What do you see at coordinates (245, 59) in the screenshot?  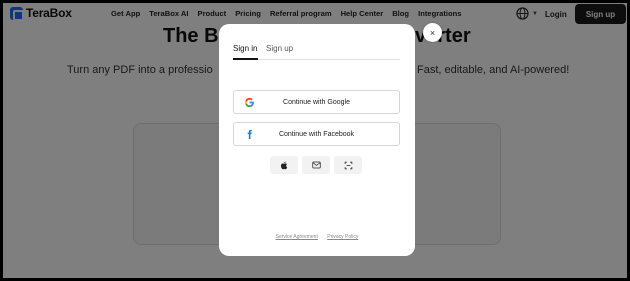 I see `active-tab-indicator` at bounding box center [245, 59].